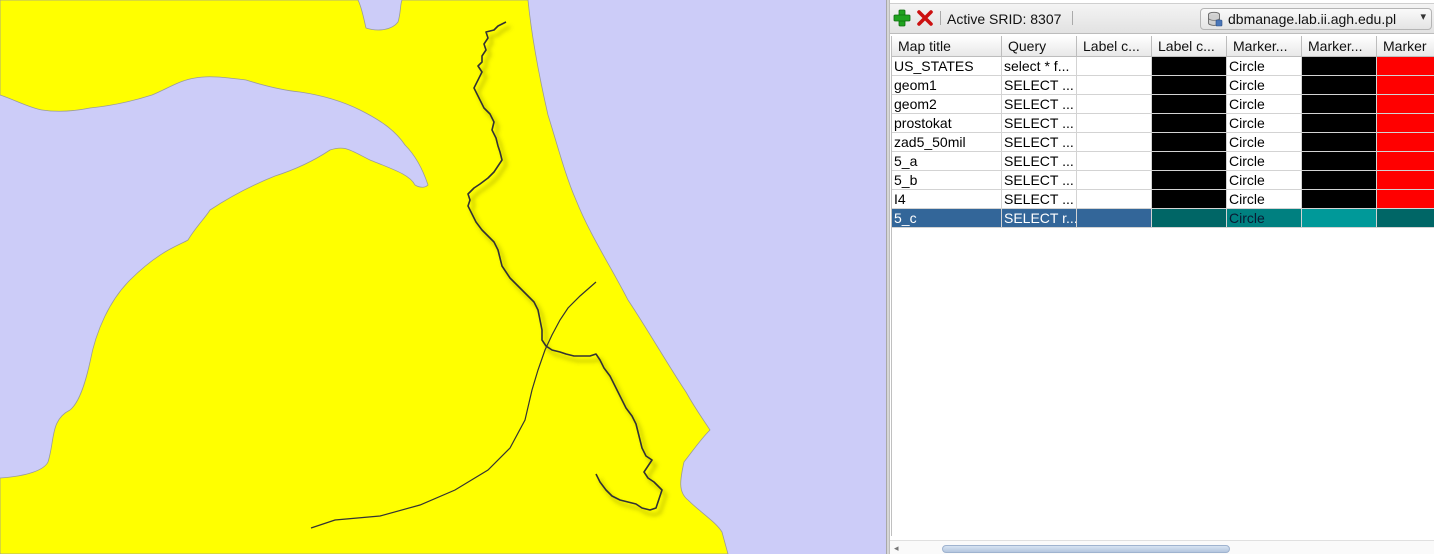 The height and width of the screenshot is (554, 1434). I want to click on map-title-cell: geom2, so click(947, 104).